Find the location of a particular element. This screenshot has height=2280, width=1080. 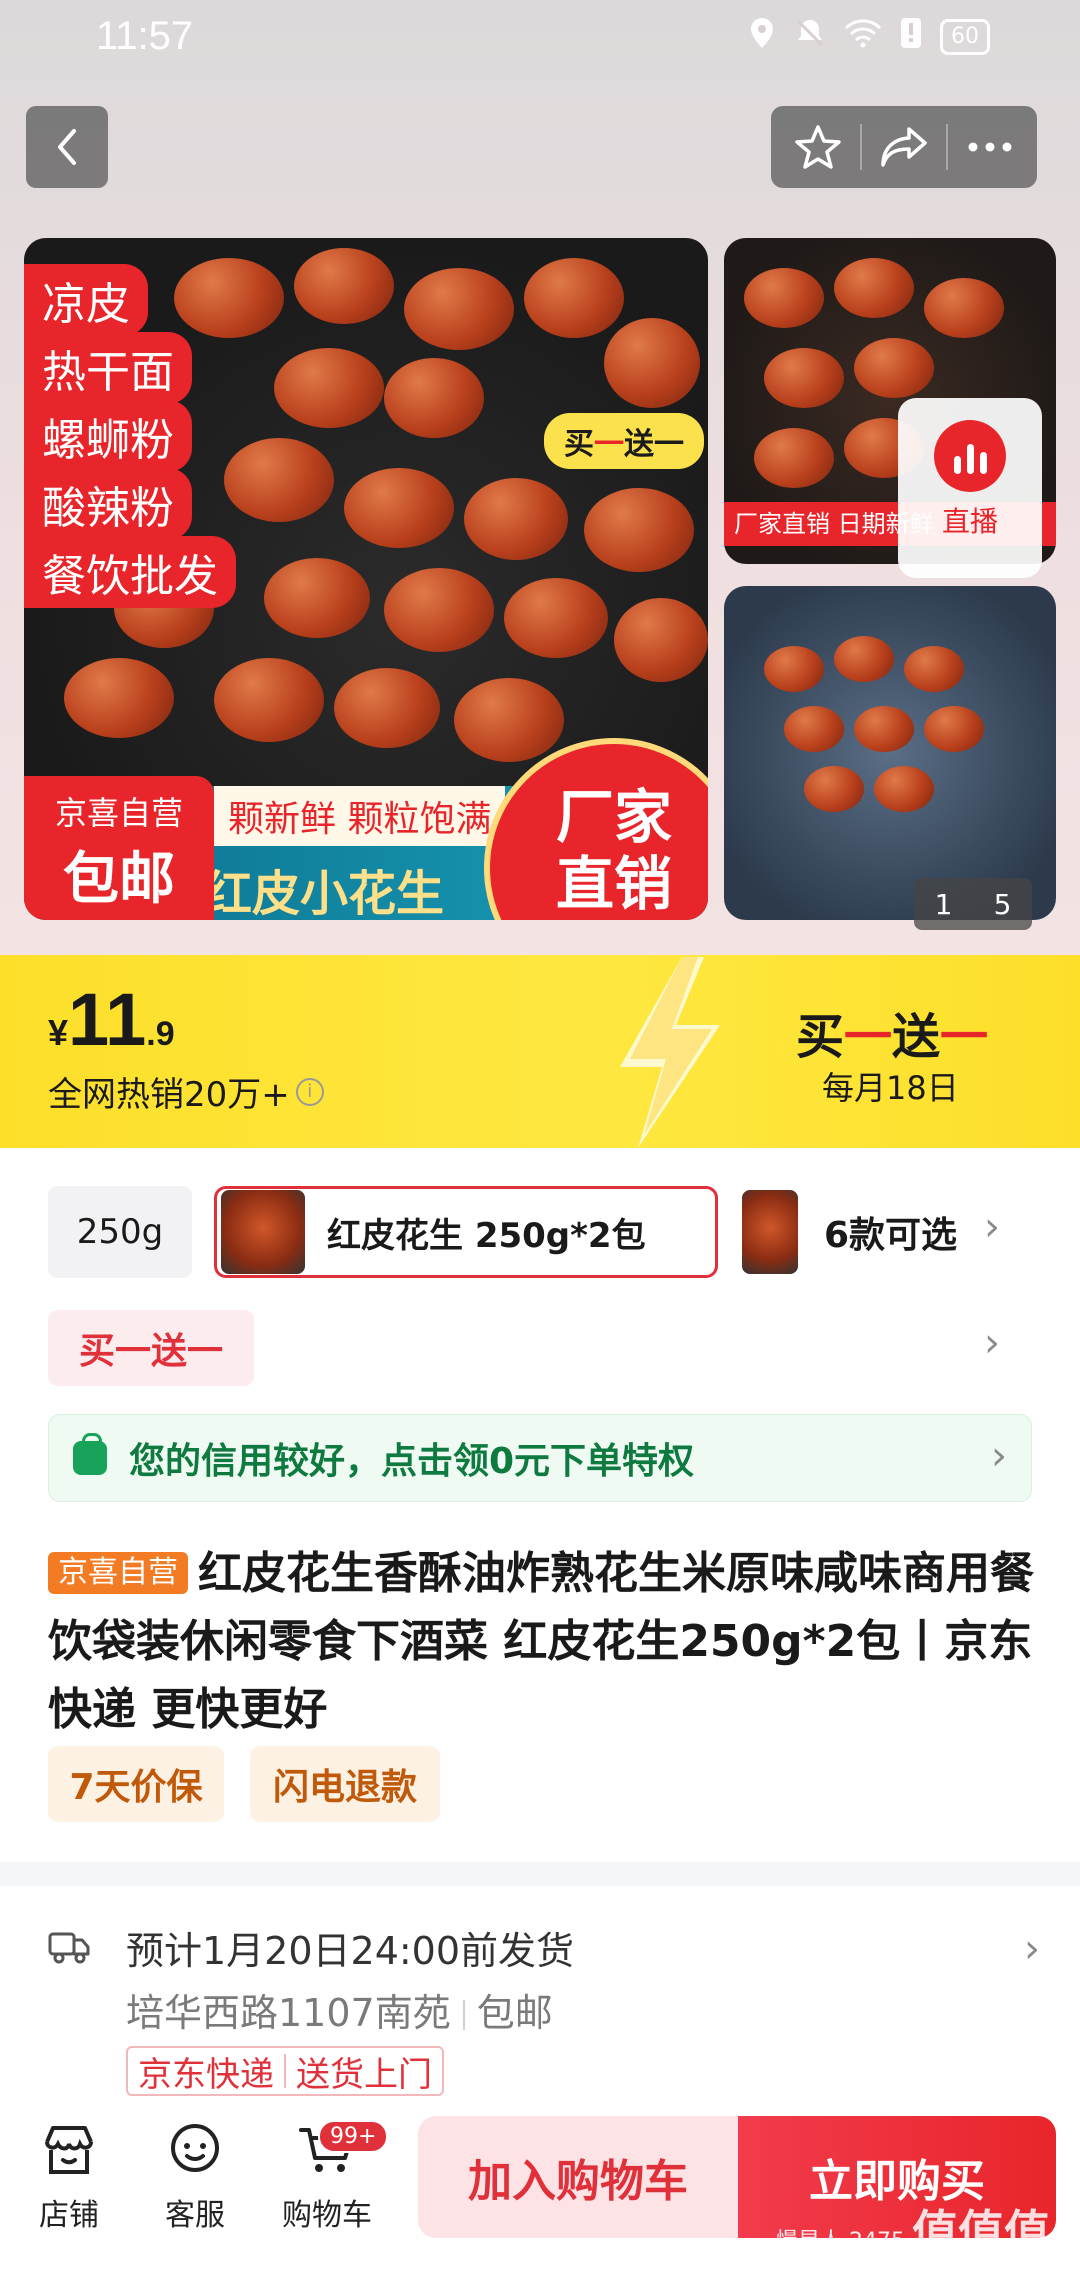

image-counter-total: 5 is located at coordinates (1002, 904).